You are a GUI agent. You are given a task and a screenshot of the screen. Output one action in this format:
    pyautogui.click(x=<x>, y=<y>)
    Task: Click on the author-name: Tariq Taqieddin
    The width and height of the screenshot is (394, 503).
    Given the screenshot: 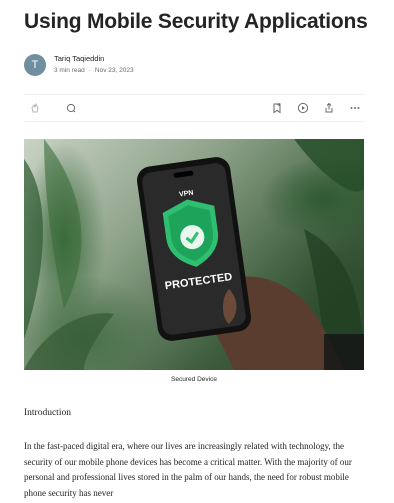 What is the action you would take?
    pyautogui.click(x=94, y=59)
    